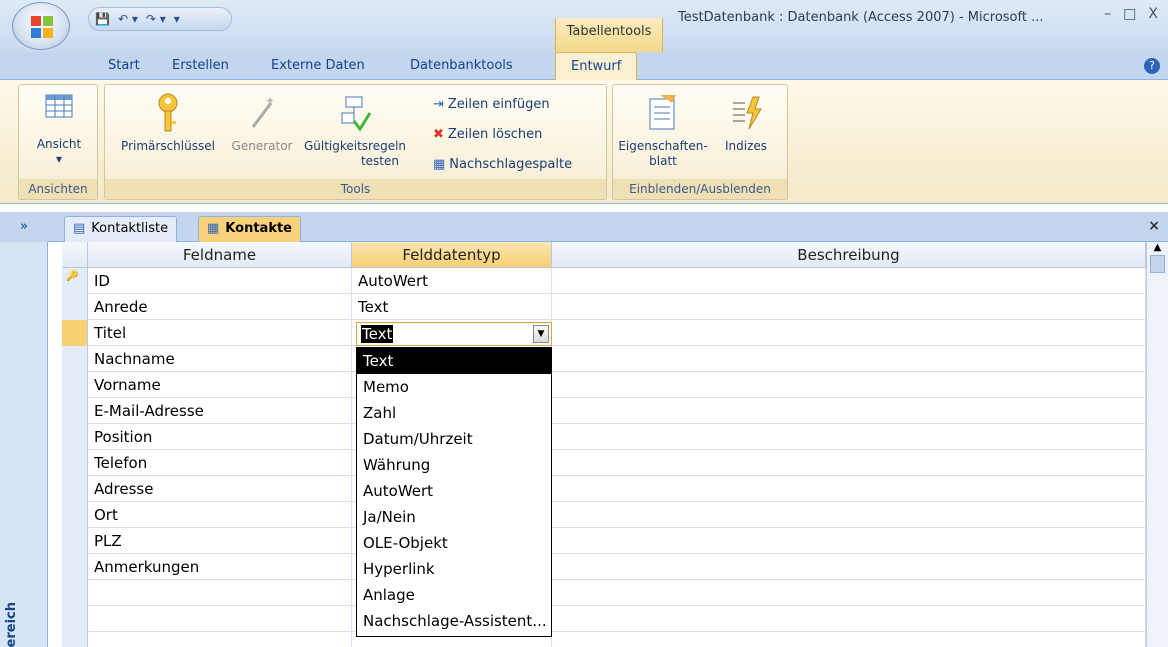 This screenshot has height=647, width=1168. I want to click on vertical-scrollbar: ▲, so click(1157, 444).